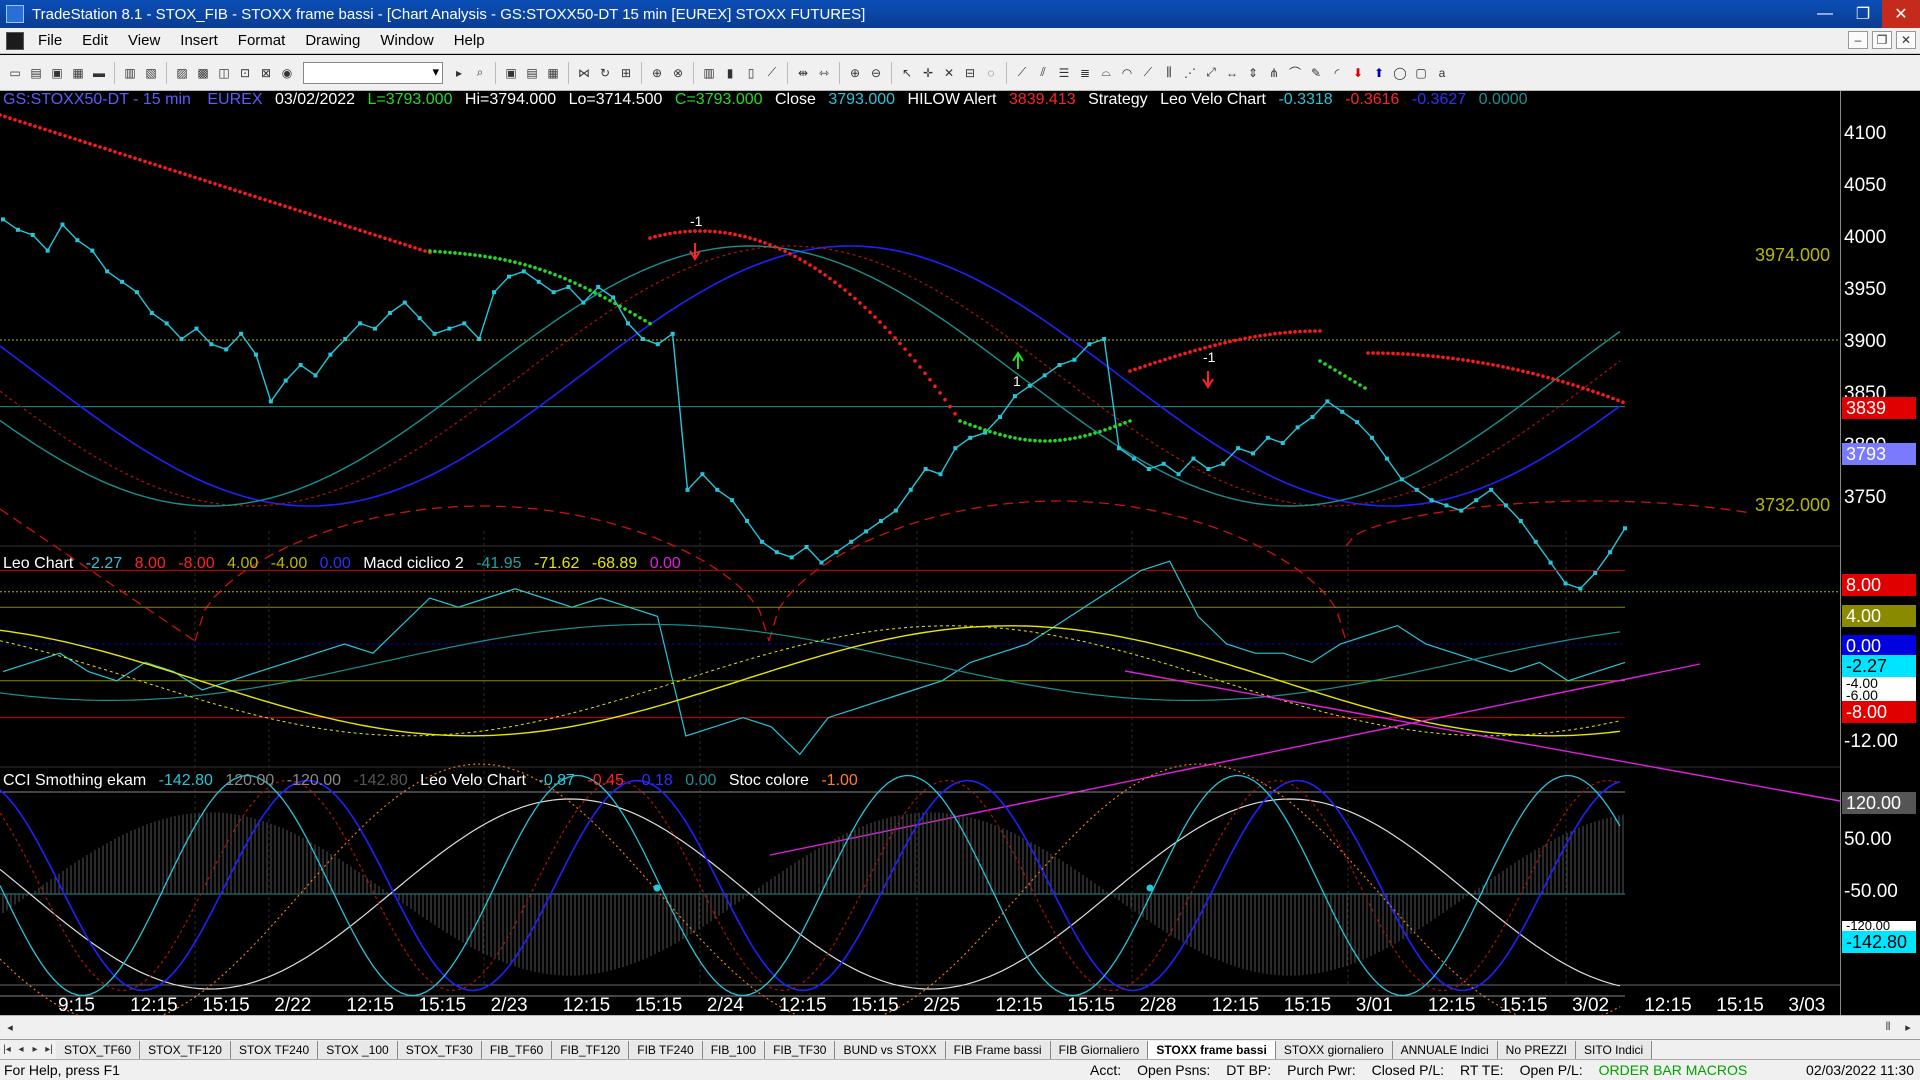 This screenshot has width=1920, height=1080. What do you see at coordinates (21, 1049) in the screenshot?
I see `tab-prev-icon: ◂` at bounding box center [21, 1049].